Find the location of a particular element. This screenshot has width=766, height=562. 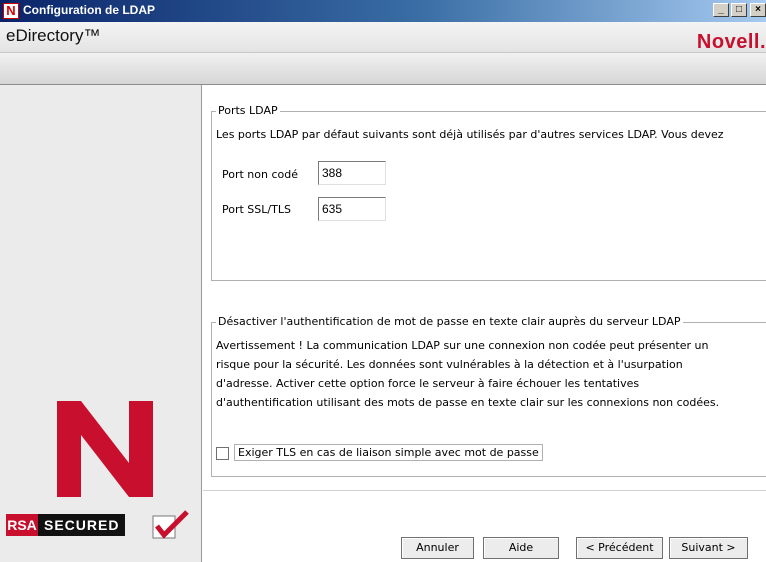

close-button: × is located at coordinates (758, 10).